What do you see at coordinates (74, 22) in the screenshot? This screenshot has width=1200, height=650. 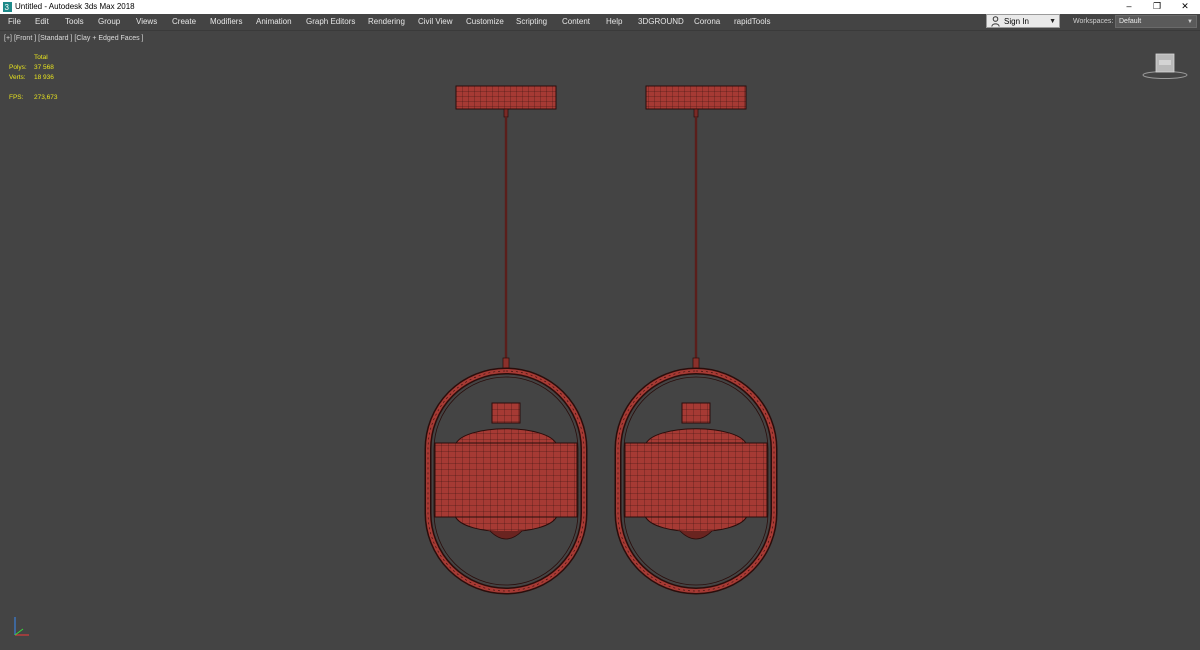 I see `menu-tools: Tools` at bounding box center [74, 22].